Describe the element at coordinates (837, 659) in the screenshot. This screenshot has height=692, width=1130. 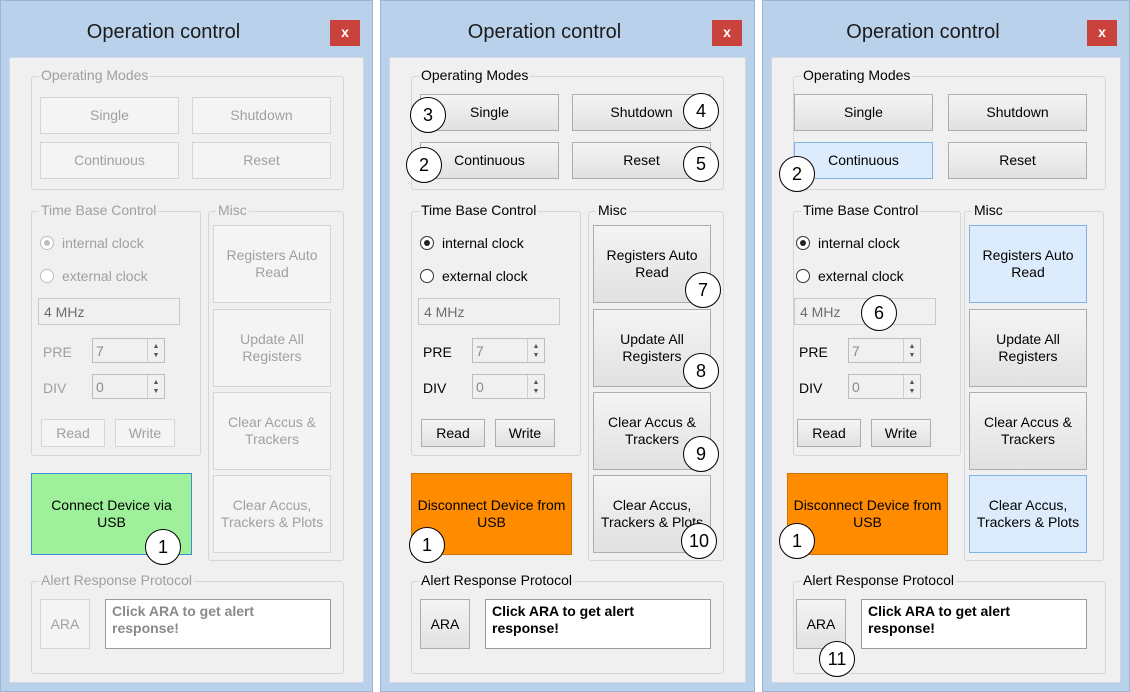
I see `callout-marker: 11` at that location.